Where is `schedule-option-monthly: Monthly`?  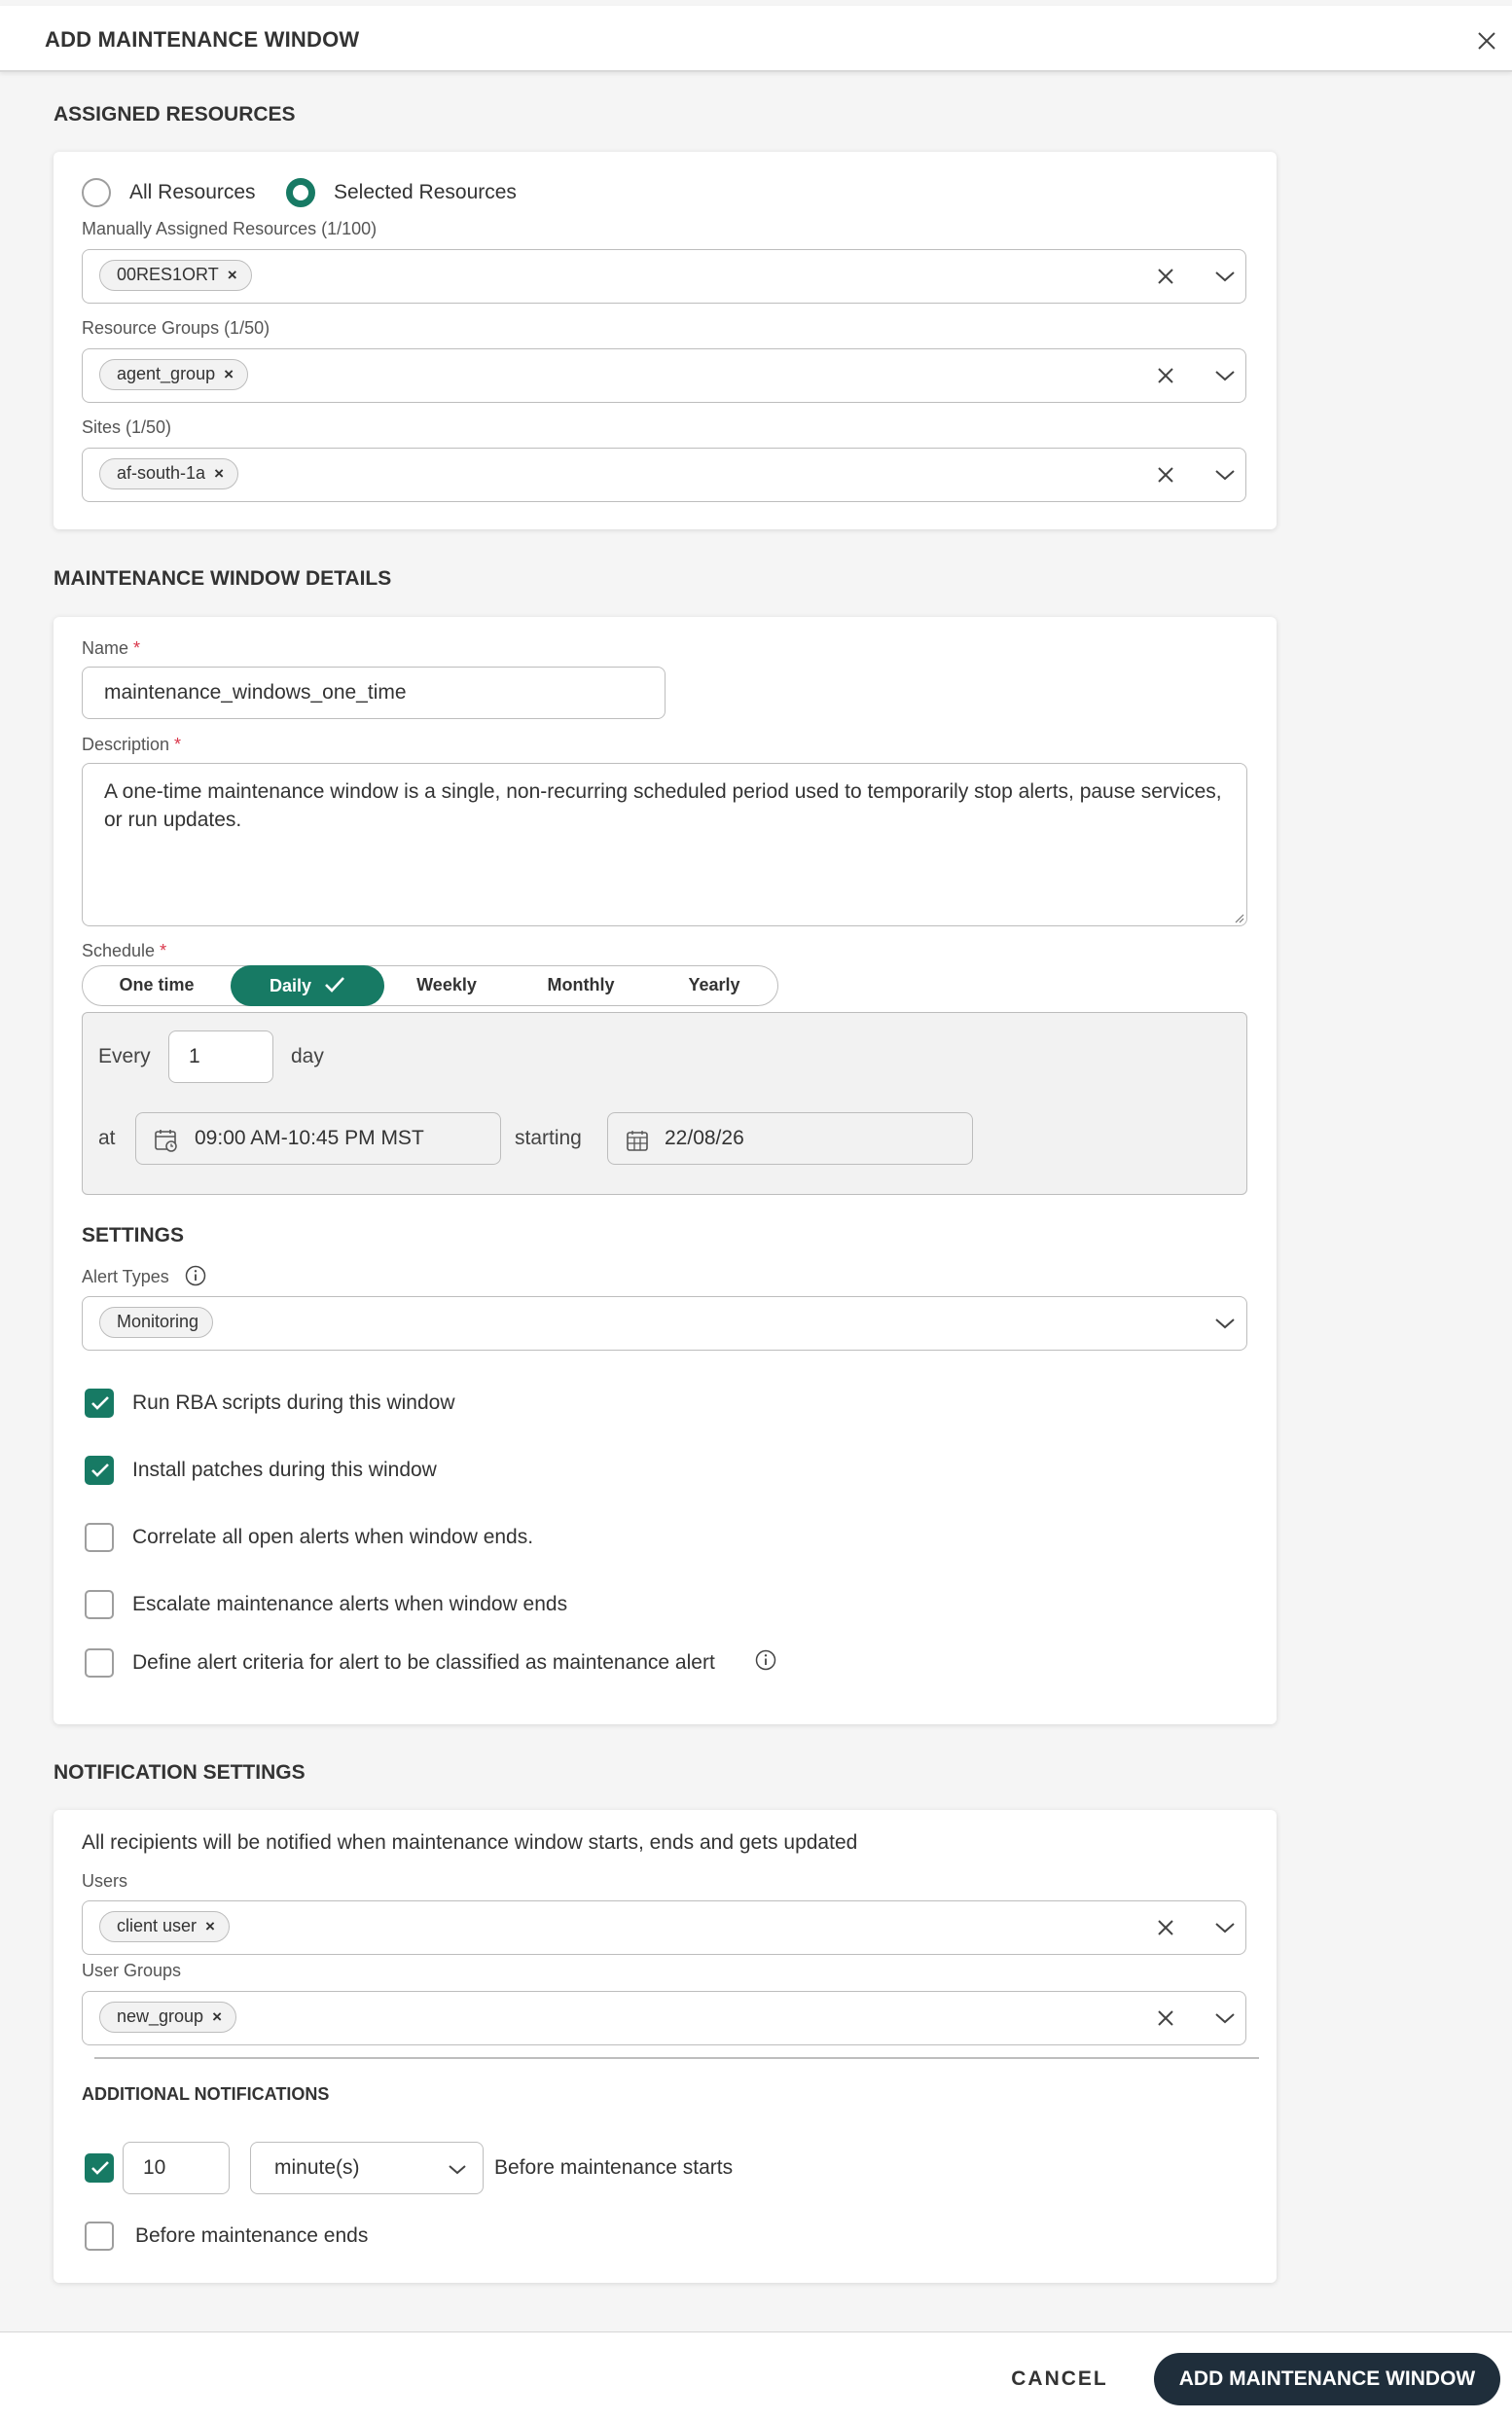
schedule-option-monthly: Monthly is located at coordinates (581, 985).